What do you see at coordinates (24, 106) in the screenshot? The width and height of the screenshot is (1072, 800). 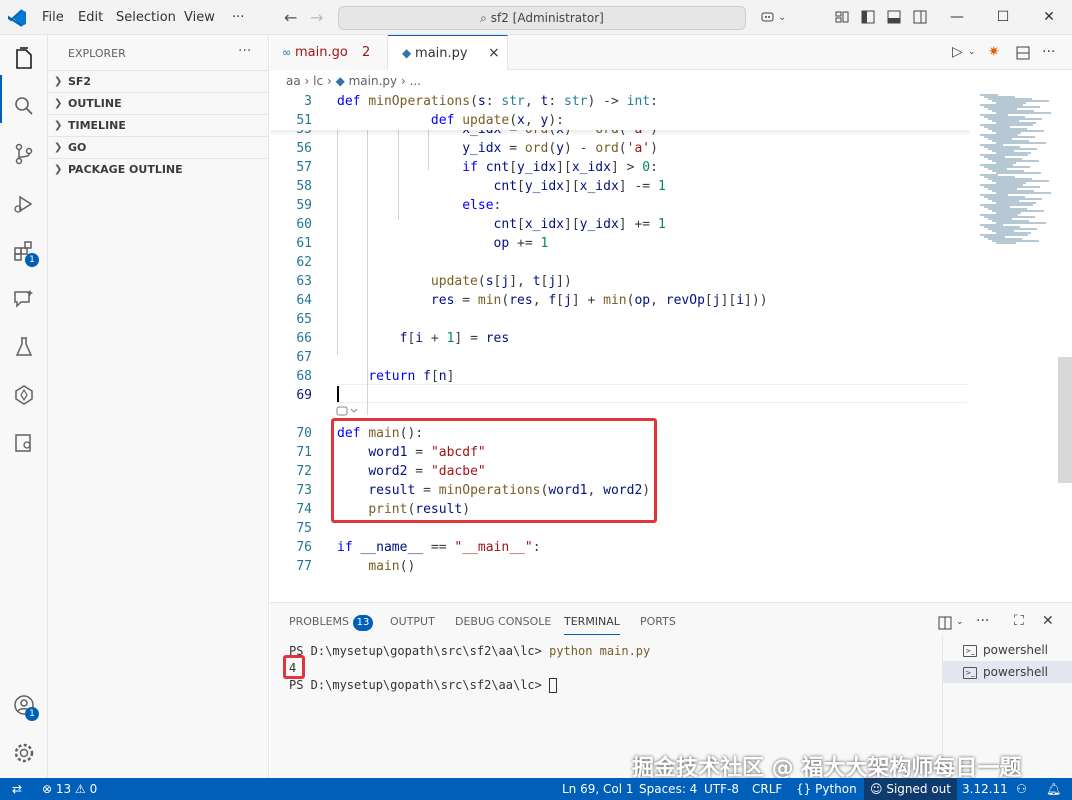 I see `search-icon` at bounding box center [24, 106].